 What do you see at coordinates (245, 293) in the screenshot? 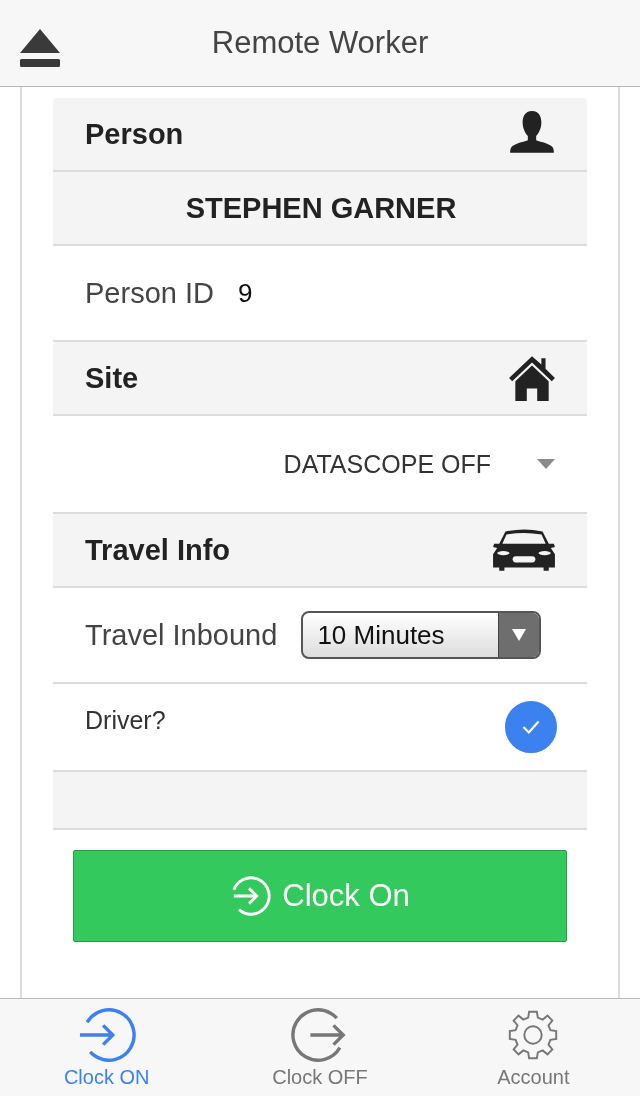
I see `field-value: 9` at bounding box center [245, 293].